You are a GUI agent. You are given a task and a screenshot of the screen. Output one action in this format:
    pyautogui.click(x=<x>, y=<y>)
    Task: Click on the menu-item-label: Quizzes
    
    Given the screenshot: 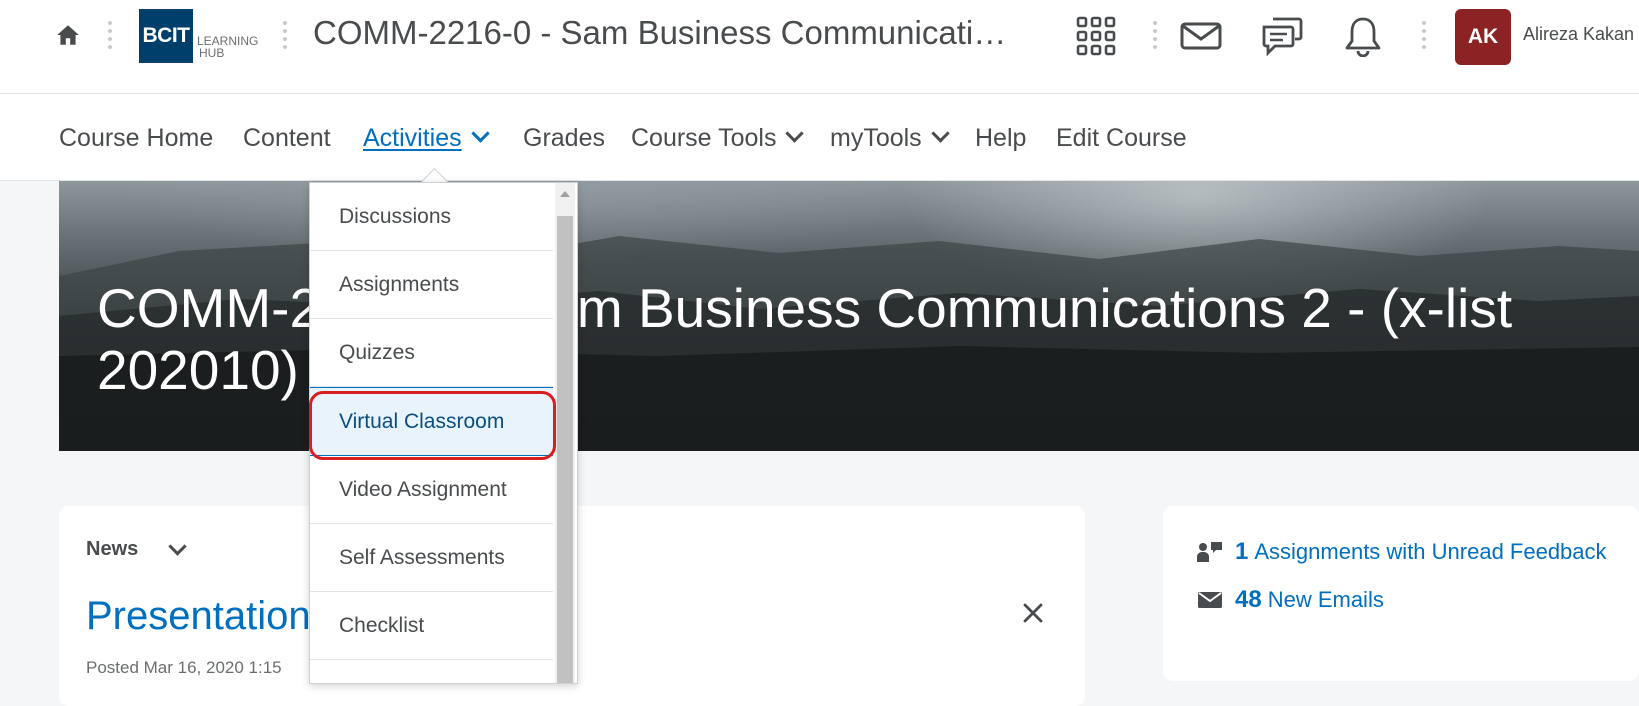 What is the action you would take?
    pyautogui.click(x=377, y=352)
    